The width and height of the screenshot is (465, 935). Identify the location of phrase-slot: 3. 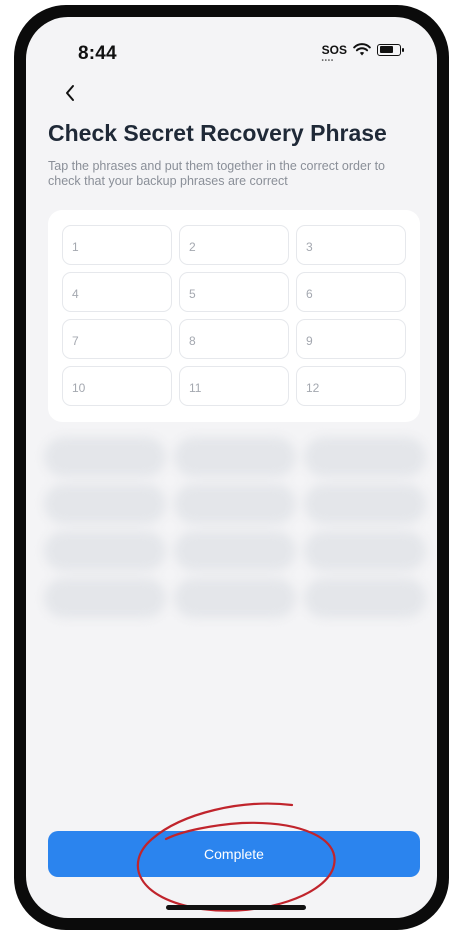
(351, 245).